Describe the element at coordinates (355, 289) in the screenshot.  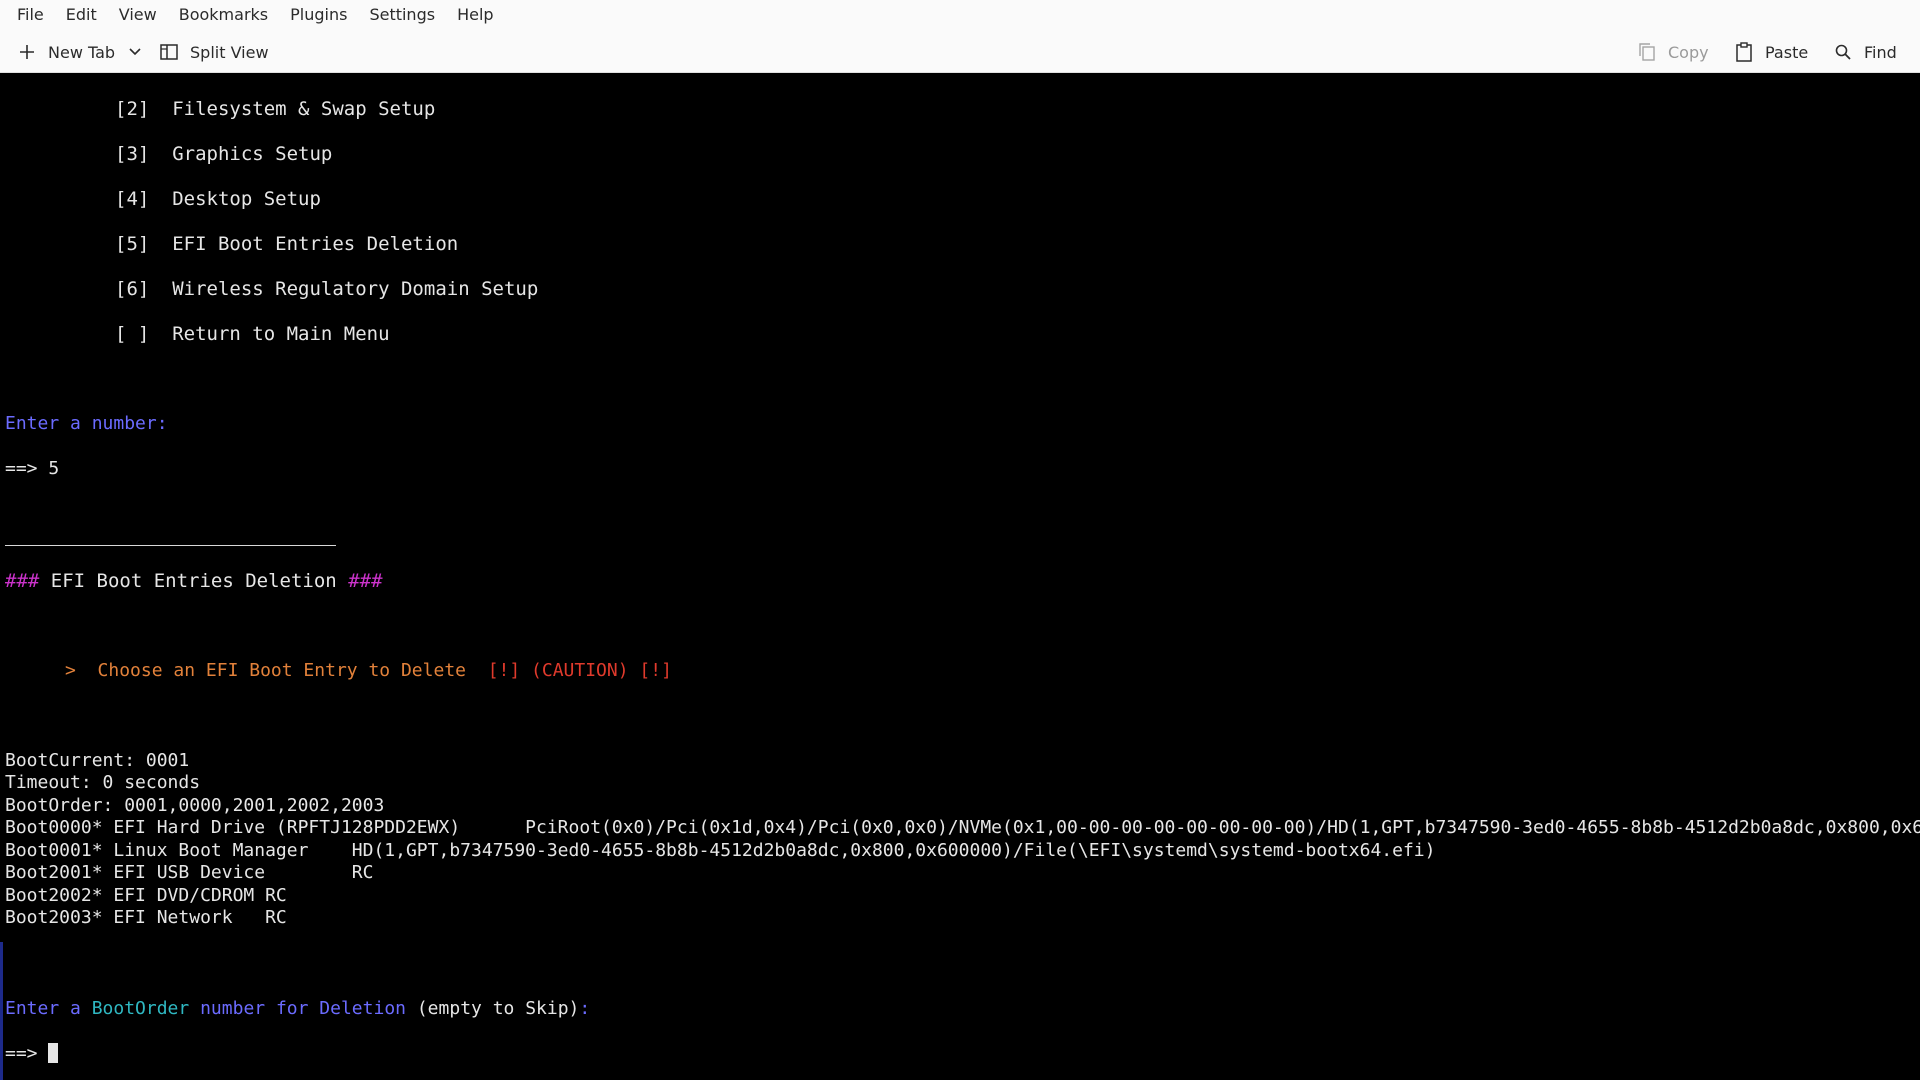
I see `option-label: Wireless Regulatory Domain Setup` at that location.